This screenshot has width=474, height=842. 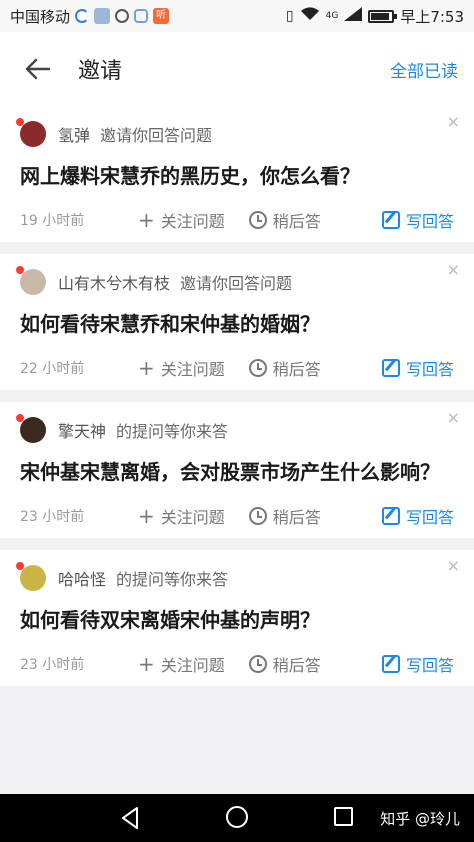 I want to click on timestamp: 19 小时前, so click(x=52, y=221).